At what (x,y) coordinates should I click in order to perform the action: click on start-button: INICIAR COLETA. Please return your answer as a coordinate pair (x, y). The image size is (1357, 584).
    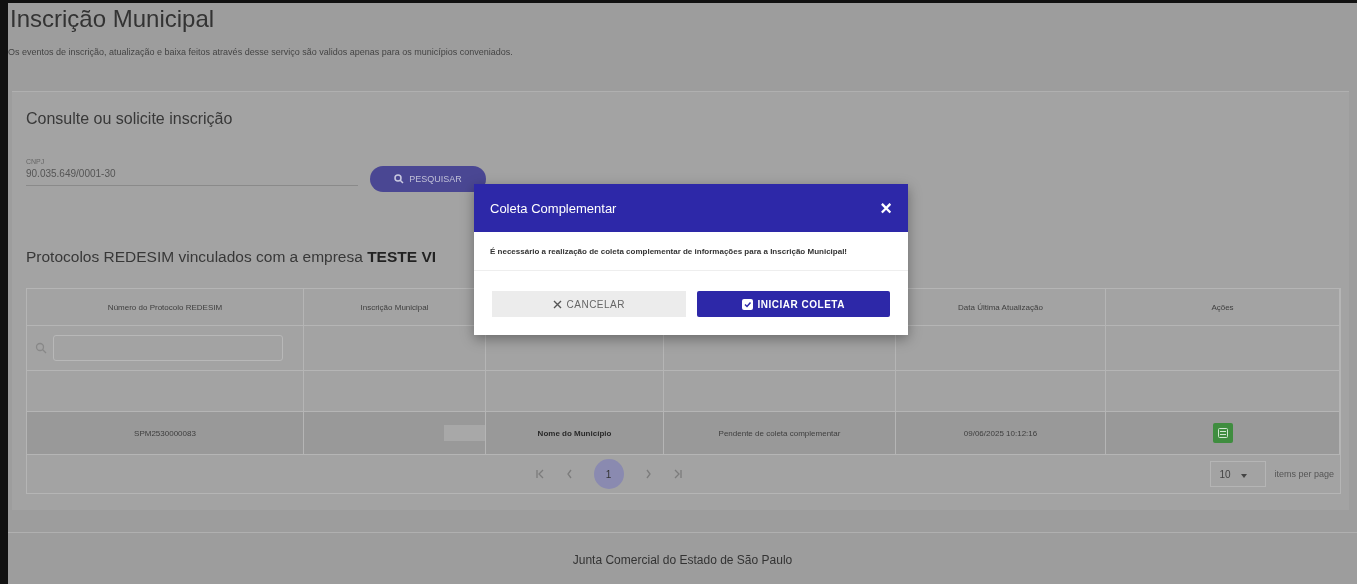
    Looking at the image, I should click on (793, 304).